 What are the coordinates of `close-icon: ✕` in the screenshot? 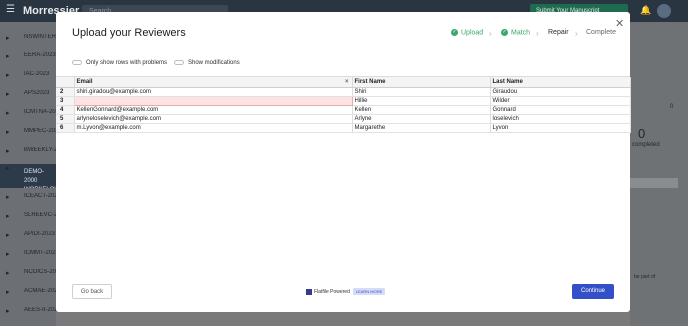 It's located at (619, 23).